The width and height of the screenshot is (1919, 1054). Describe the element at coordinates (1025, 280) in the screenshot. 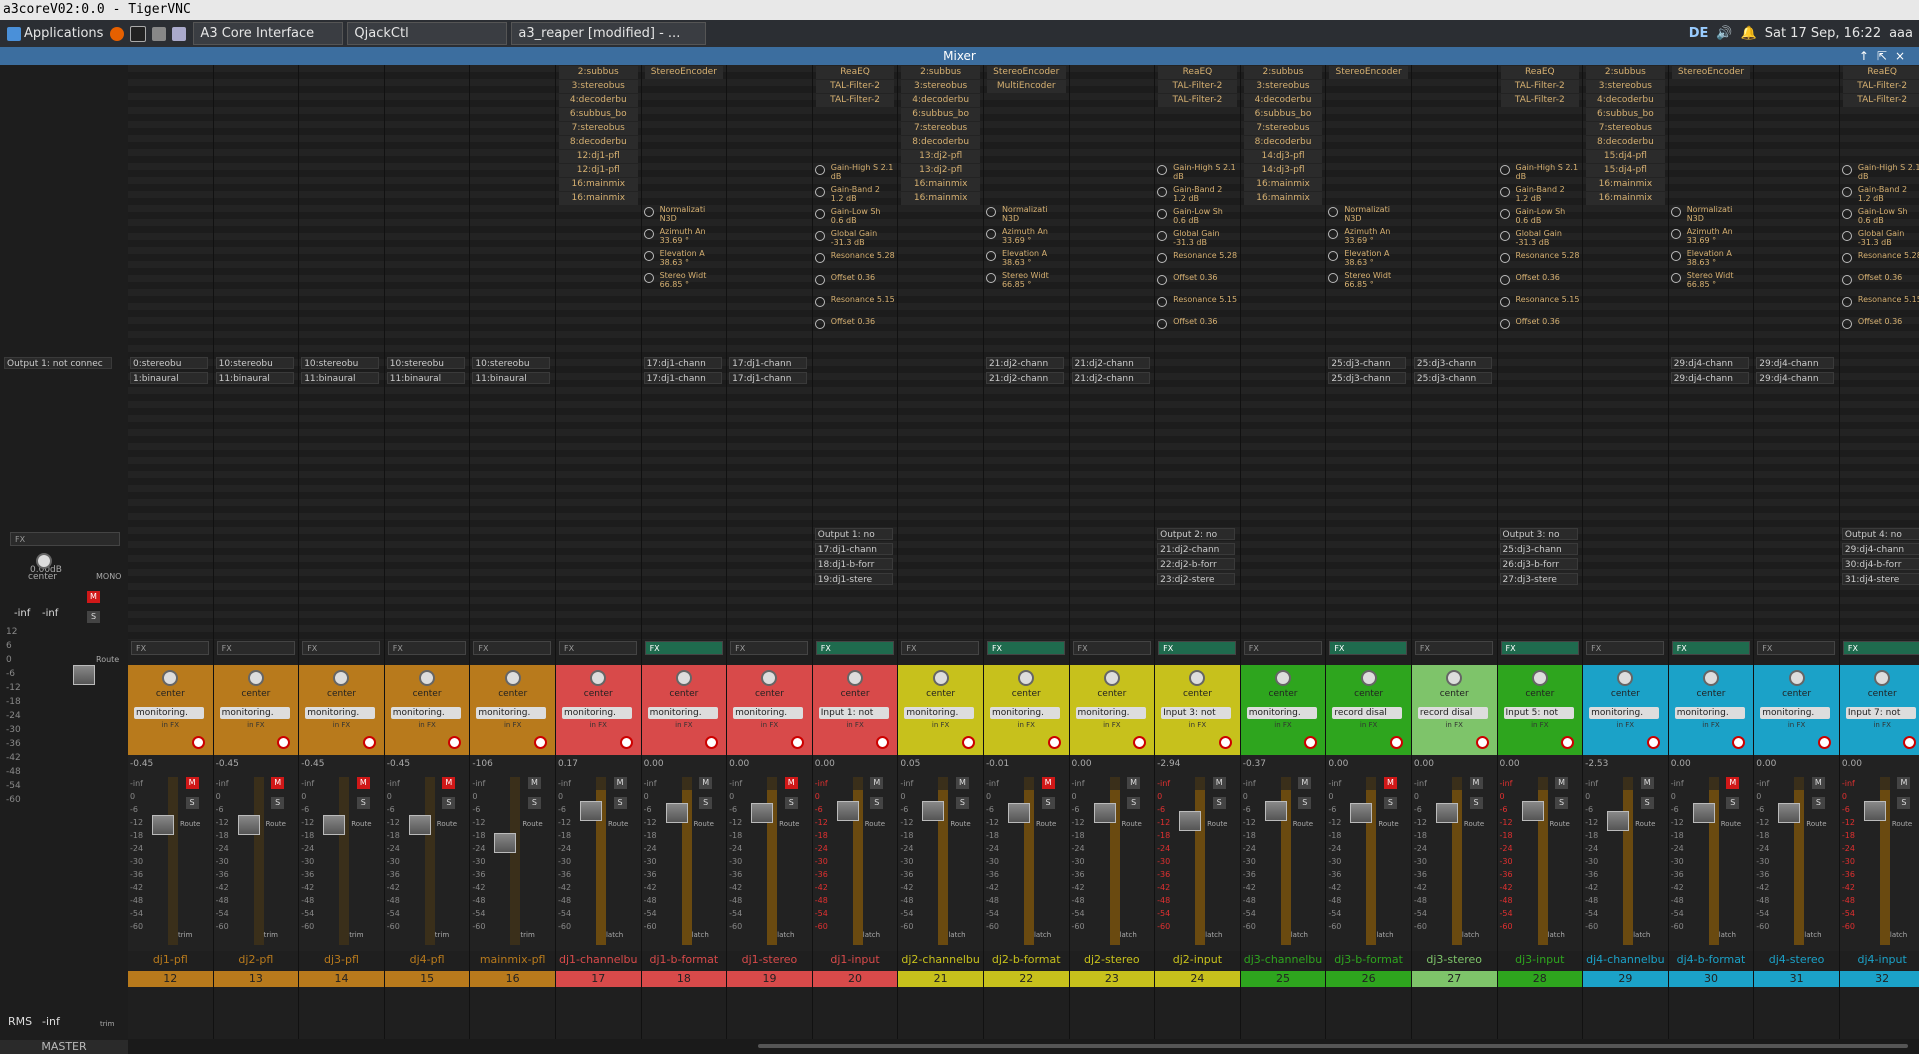

I see `plugin-param: Stereo Widt 66.85 °` at that location.